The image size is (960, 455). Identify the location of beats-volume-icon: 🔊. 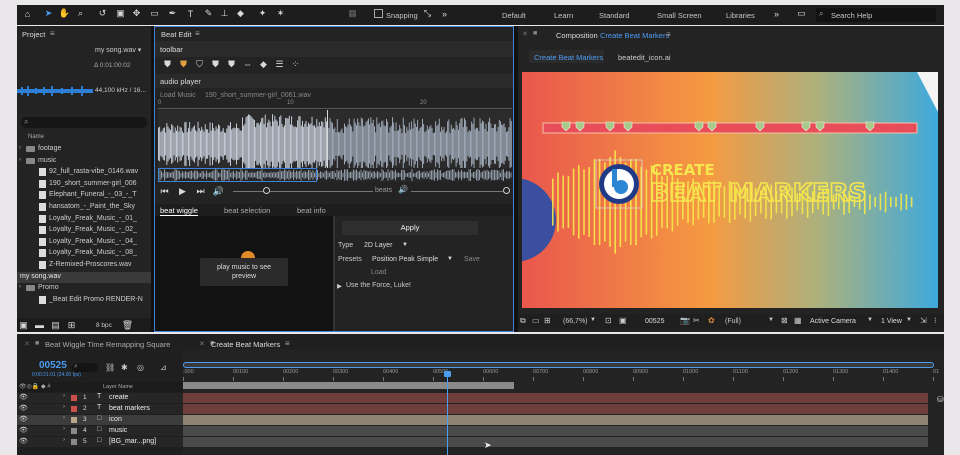
(403, 189).